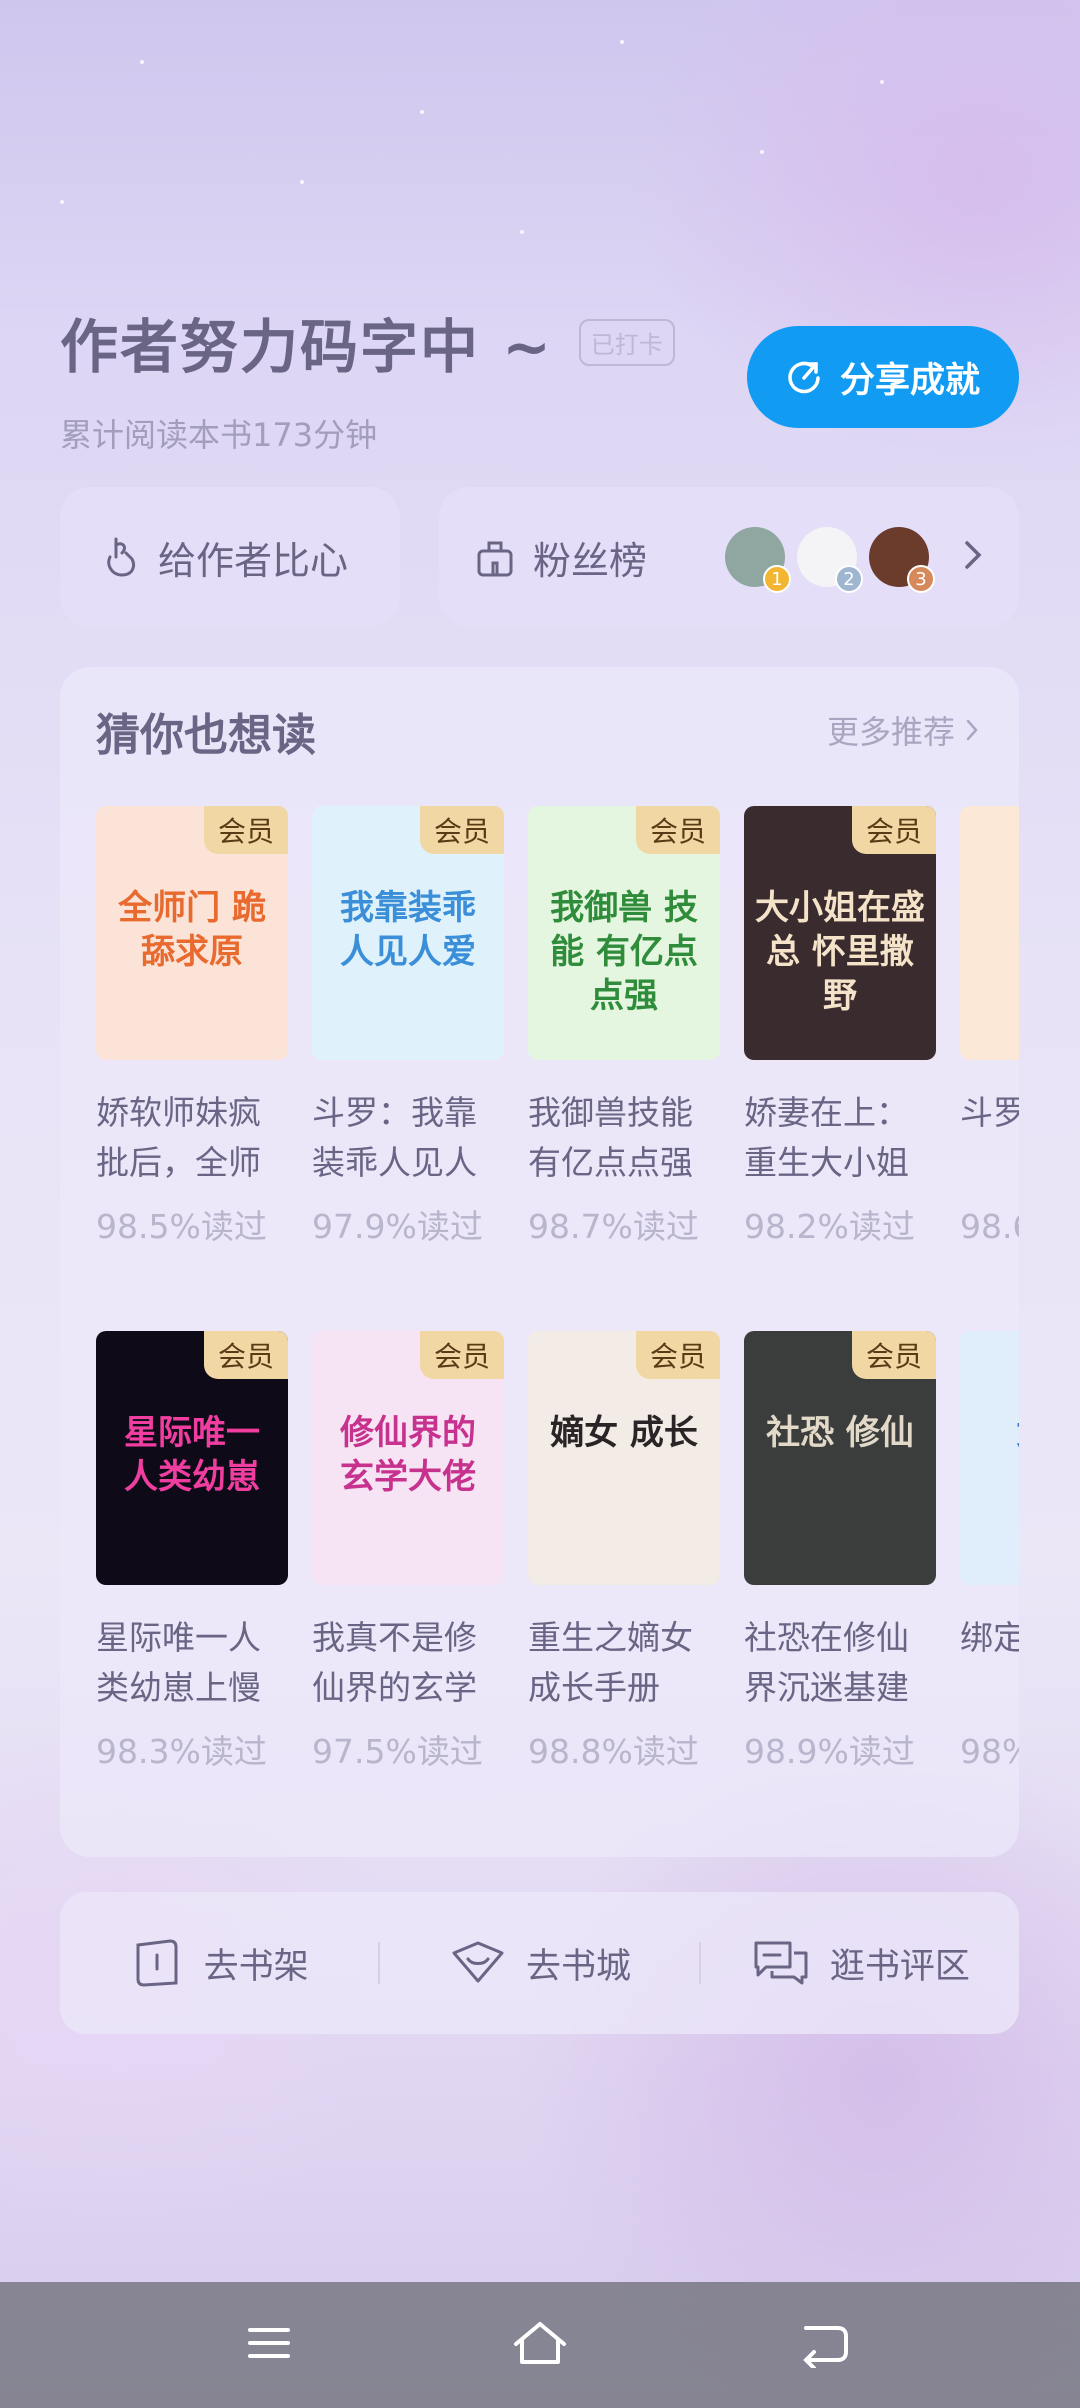 The height and width of the screenshot is (2408, 1080). I want to click on cover-text: 嫡女 成长, so click(624, 1433).